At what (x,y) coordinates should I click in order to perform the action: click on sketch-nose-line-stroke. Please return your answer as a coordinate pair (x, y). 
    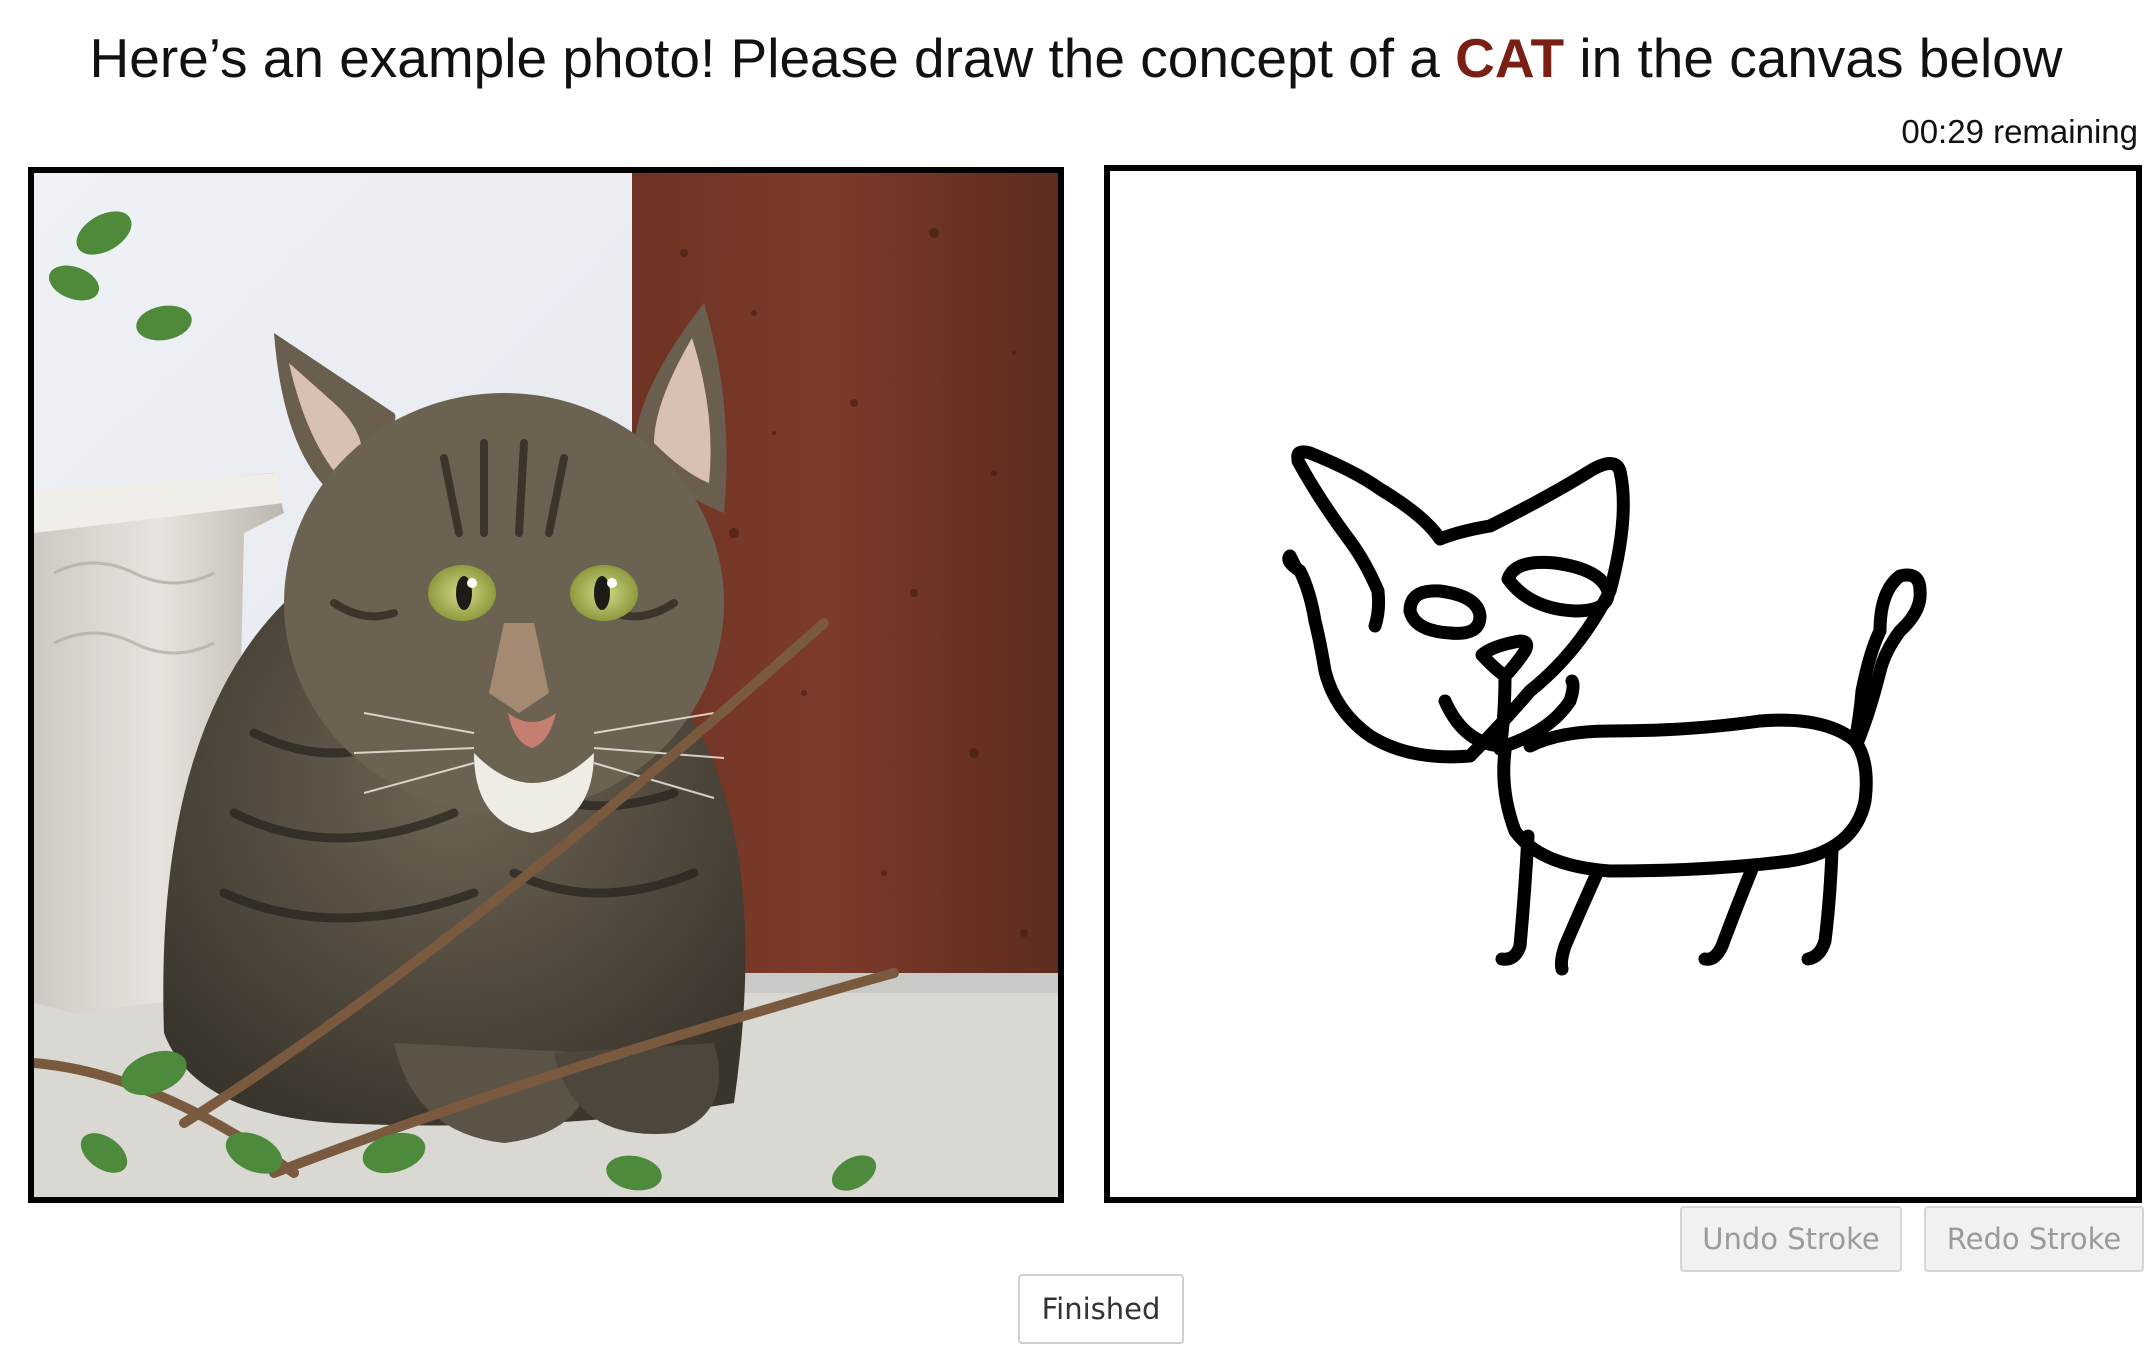
    Looking at the image, I should click on (1502, 712).